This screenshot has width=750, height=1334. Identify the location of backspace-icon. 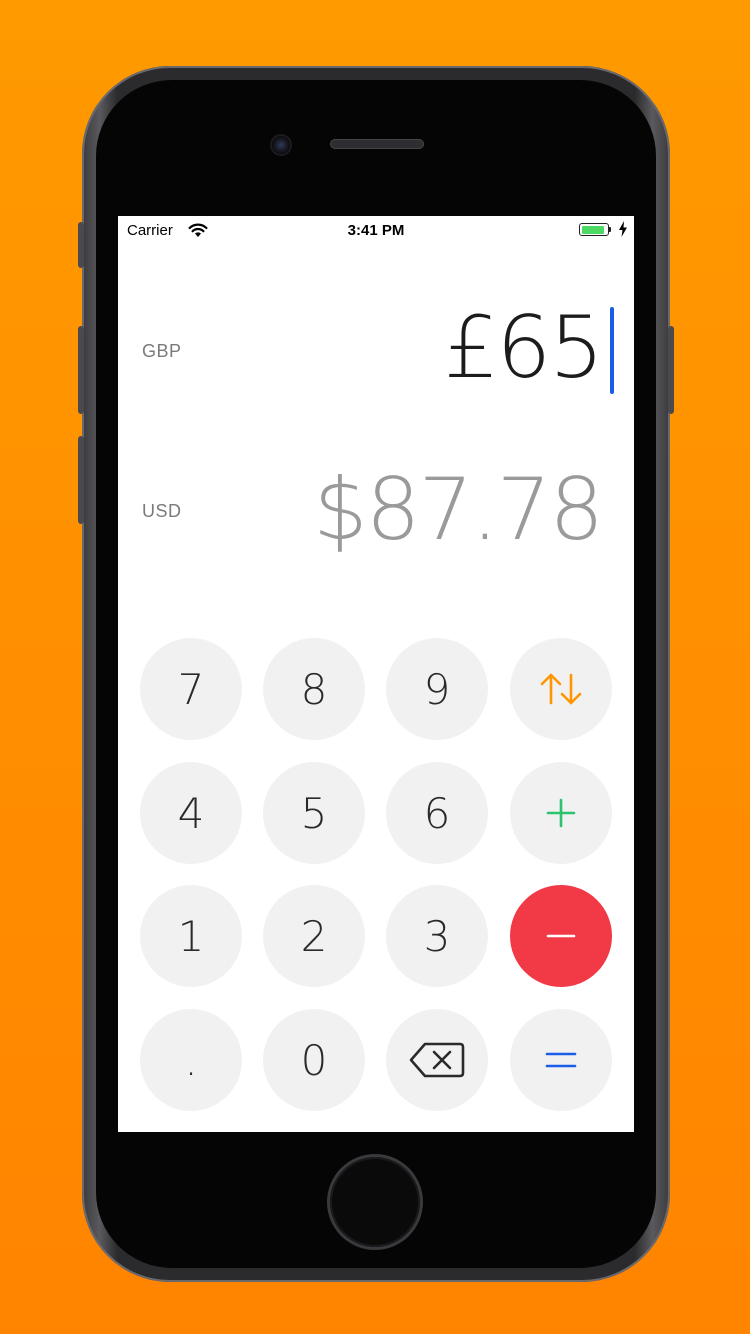
(437, 1060).